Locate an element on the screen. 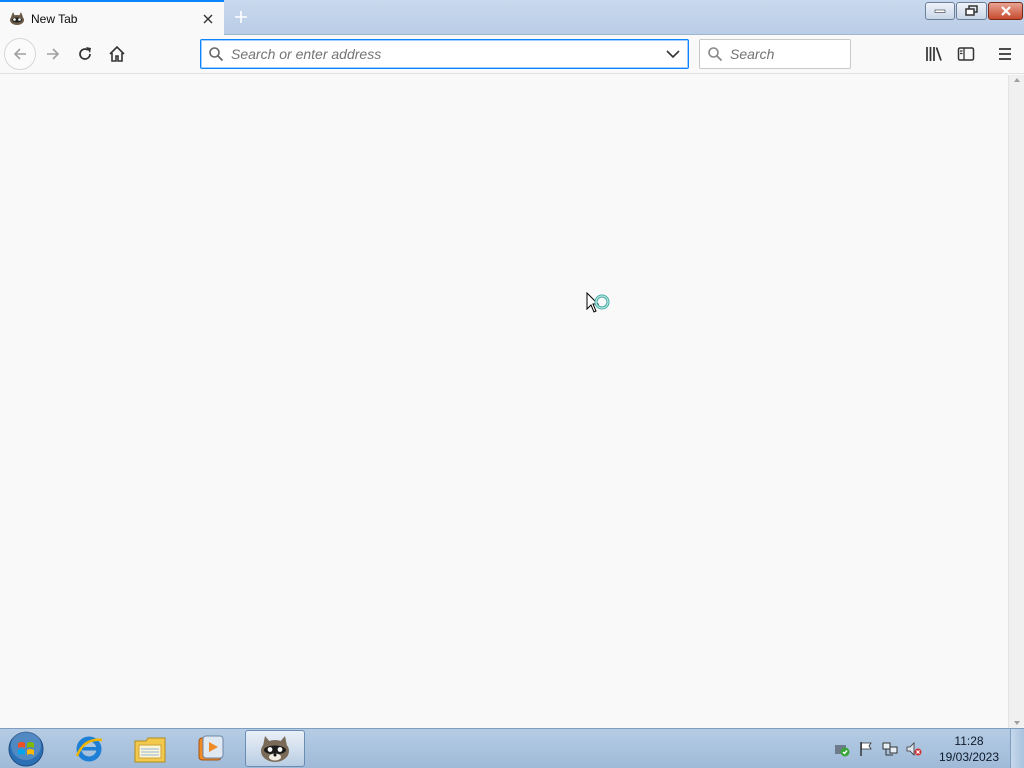 The width and height of the screenshot is (1024, 768). back-arrow-icon is located at coordinates (20, 54).